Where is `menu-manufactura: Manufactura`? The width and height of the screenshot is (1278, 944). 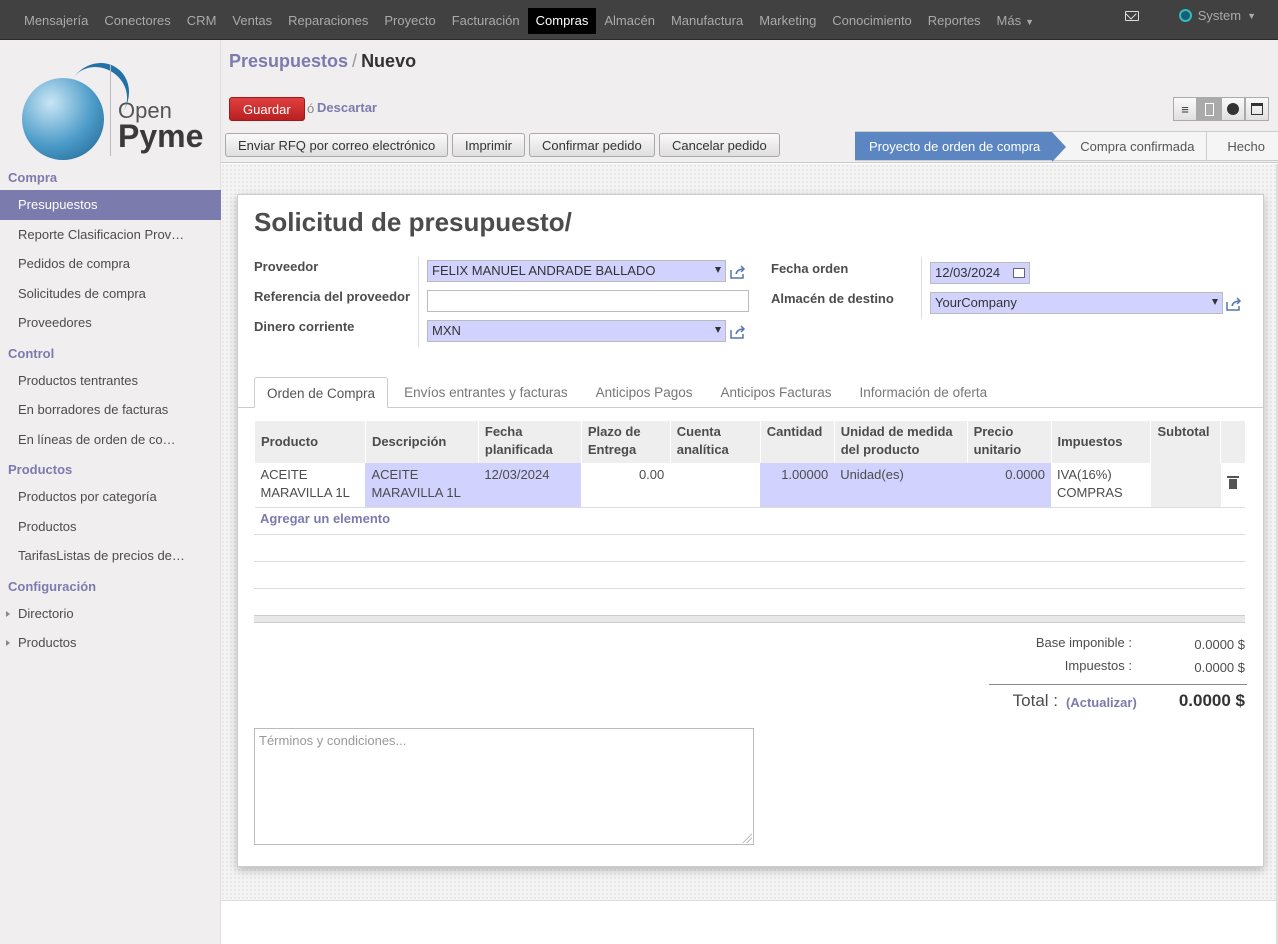 menu-manufactura: Manufactura is located at coordinates (707, 21).